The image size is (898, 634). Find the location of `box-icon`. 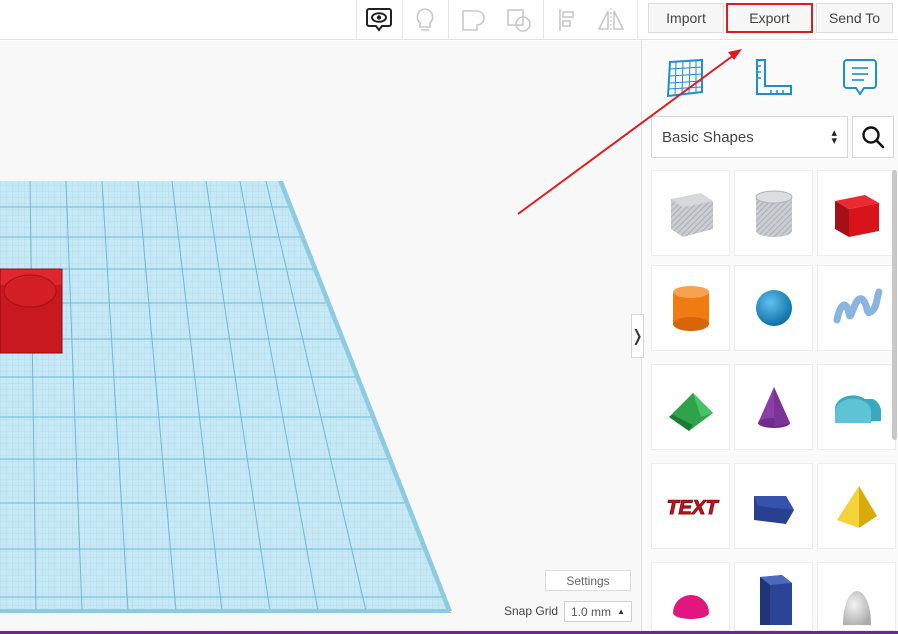

box-icon is located at coordinates (856, 216).